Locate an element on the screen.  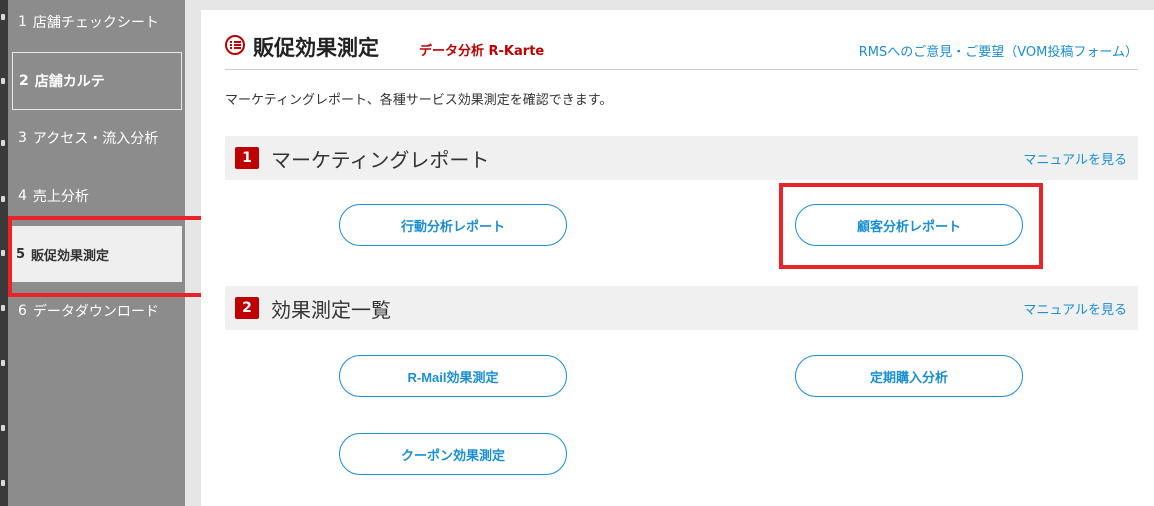
highlight-box-sidebar is located at coordinates (106, 256).